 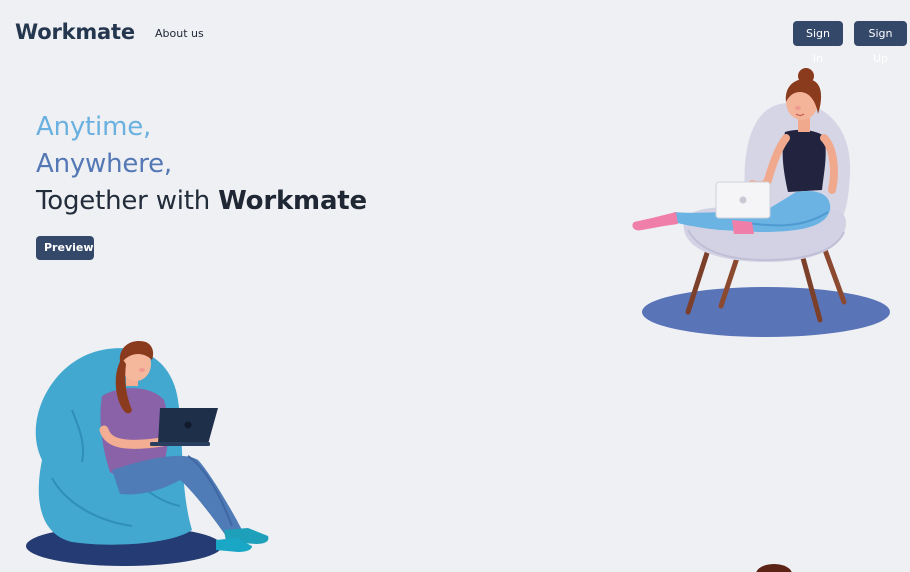 I want to click on woman-beanbag-illustration, so click(x=147, y=453).